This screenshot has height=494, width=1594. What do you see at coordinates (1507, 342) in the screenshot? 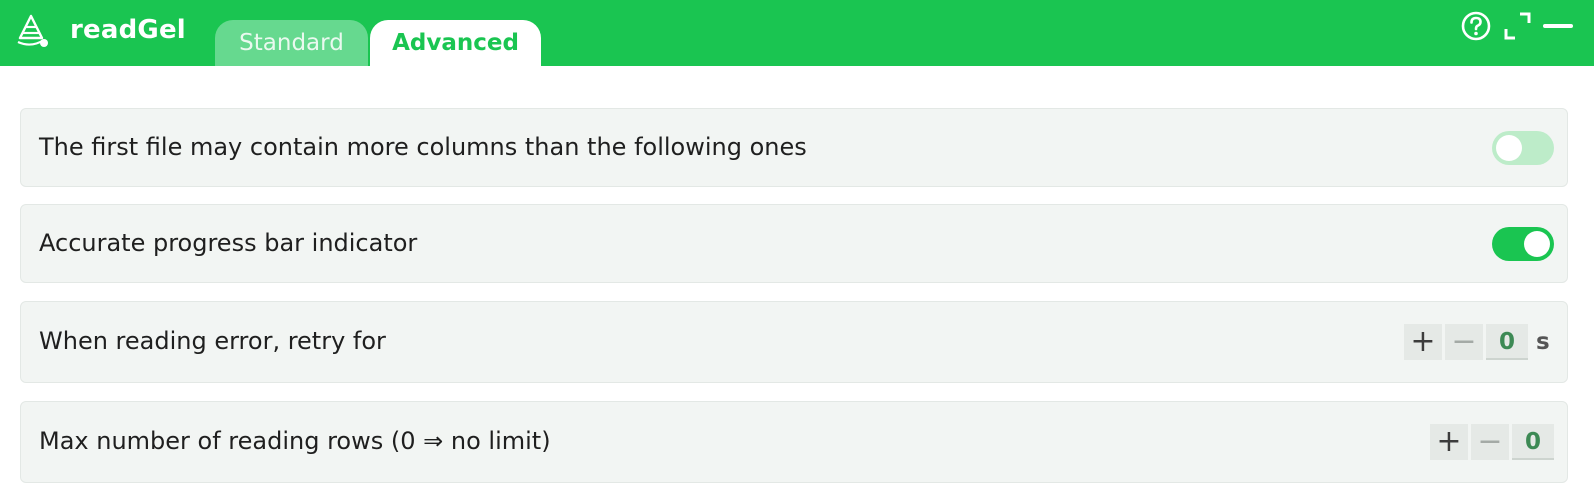
I see `retry-value-input: 0` at bounding box center [1507, 342].